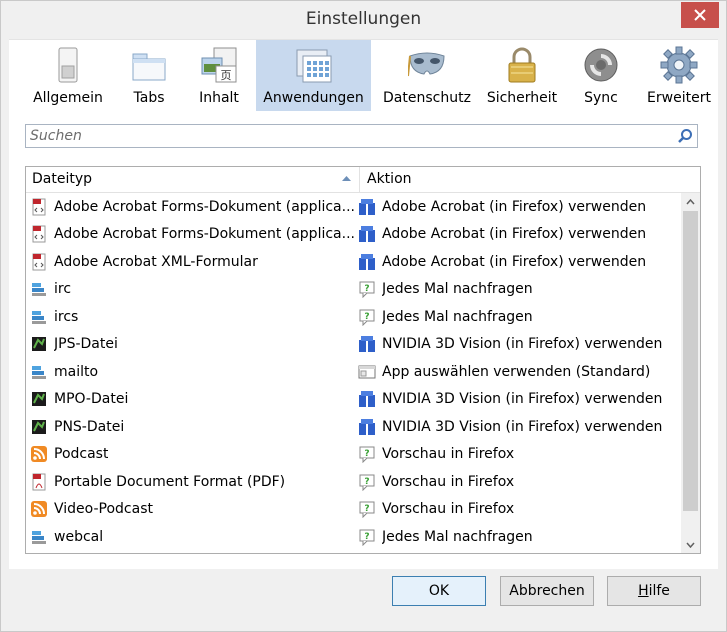  I want to click on search-box, so click(361, 136).